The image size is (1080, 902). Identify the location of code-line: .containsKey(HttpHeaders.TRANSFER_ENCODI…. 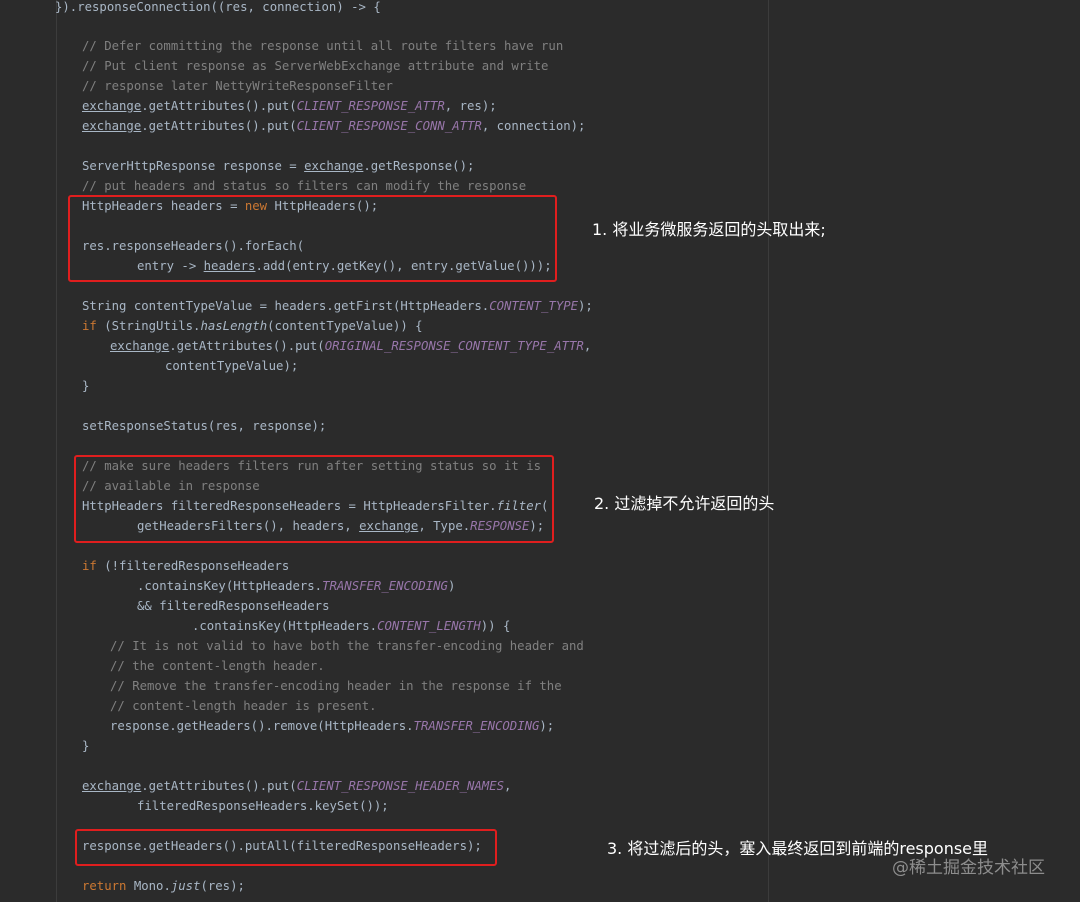
(296, 586).